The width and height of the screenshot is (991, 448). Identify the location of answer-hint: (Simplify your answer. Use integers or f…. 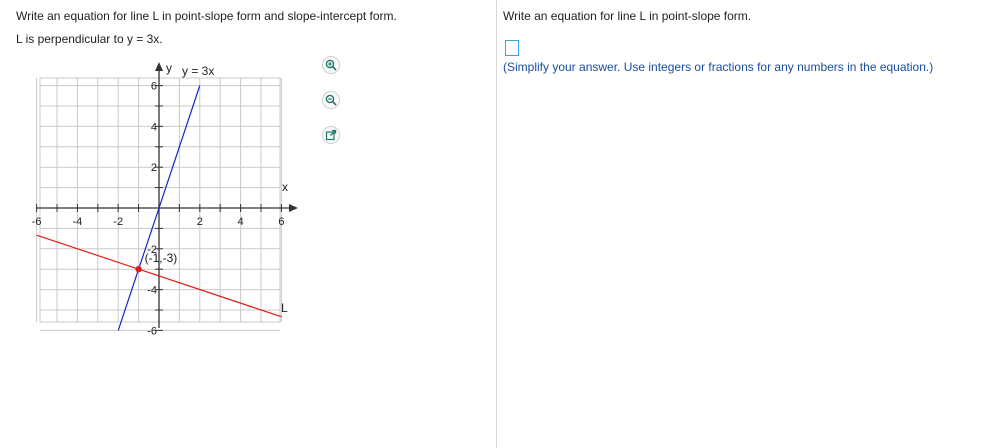
(718, 67).